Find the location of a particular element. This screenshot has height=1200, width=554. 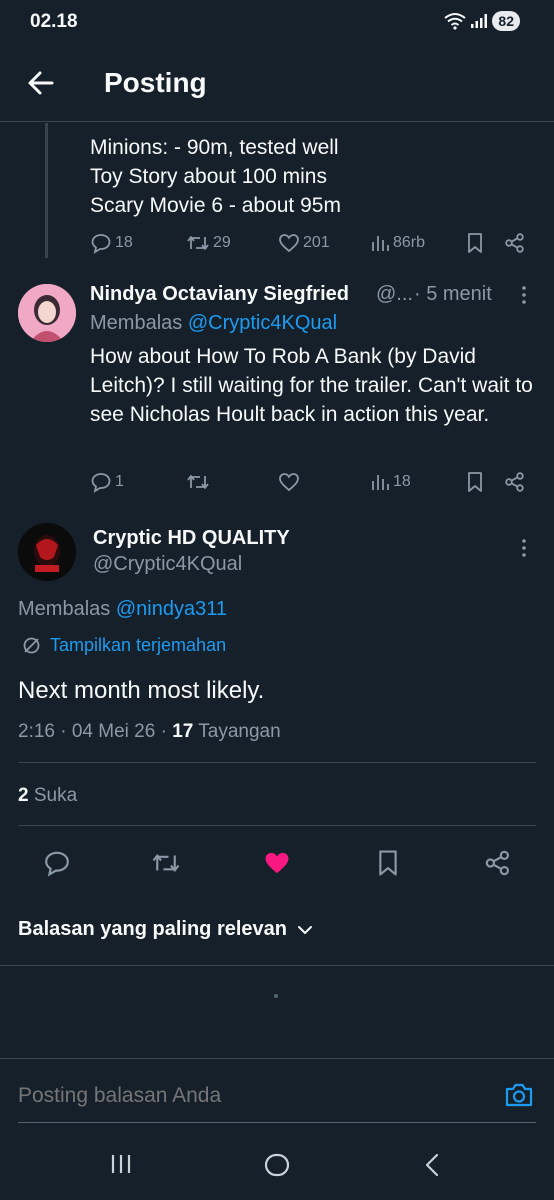

translate-button: Tampilkan terjemahan is located at coordinates (124, 645).